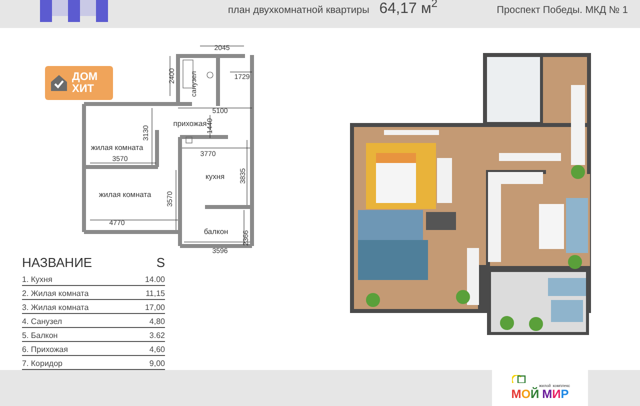 The image size is (640, 406). What do you see at coordinates (42, 363) in the screenshot?
I see `table-cell: 7. Коридор` at bounding box center [42, 363].